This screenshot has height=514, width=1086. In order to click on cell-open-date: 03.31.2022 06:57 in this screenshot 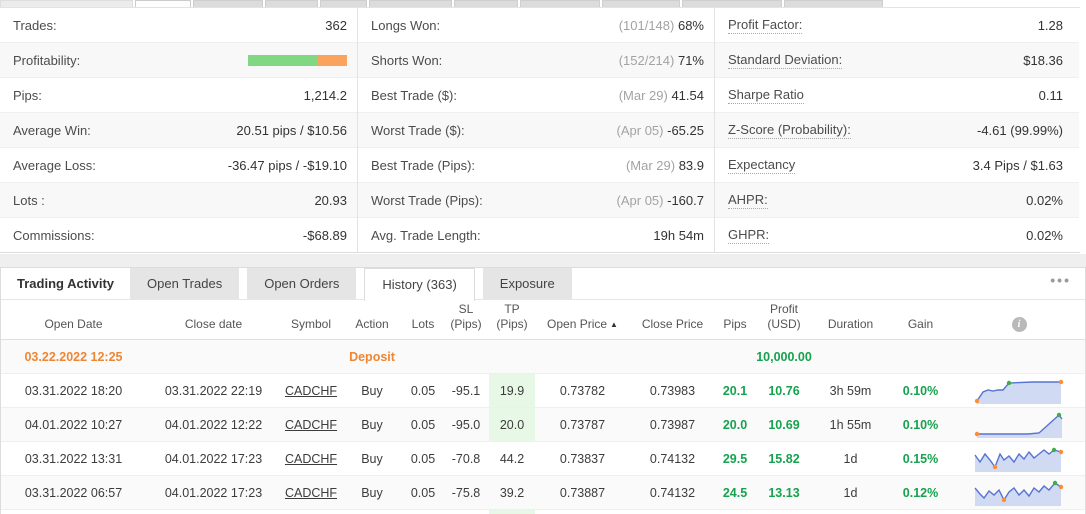, I will do `click(73, 493)`.